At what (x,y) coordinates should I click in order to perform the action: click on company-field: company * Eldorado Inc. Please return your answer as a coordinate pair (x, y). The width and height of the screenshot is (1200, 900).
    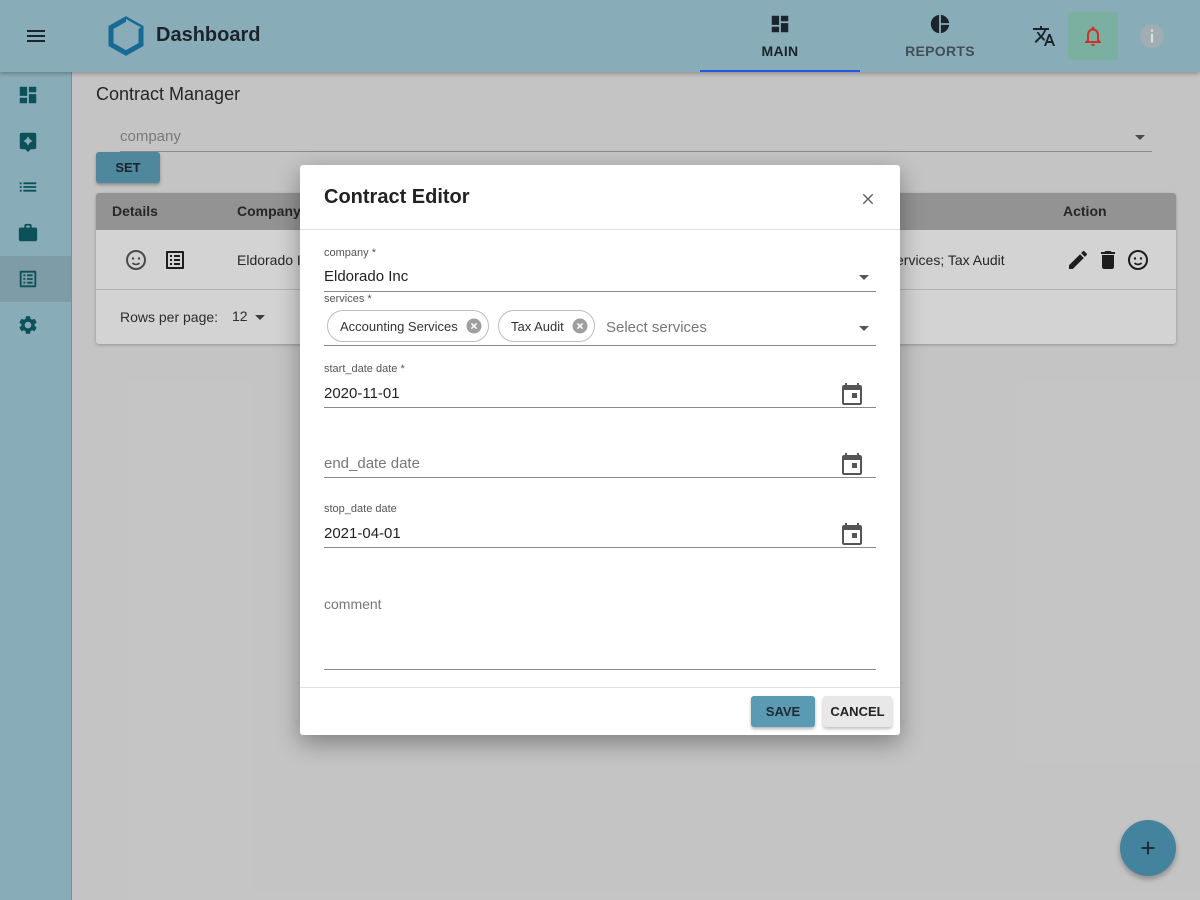
    Looking at the image, I should click on (600, 270).